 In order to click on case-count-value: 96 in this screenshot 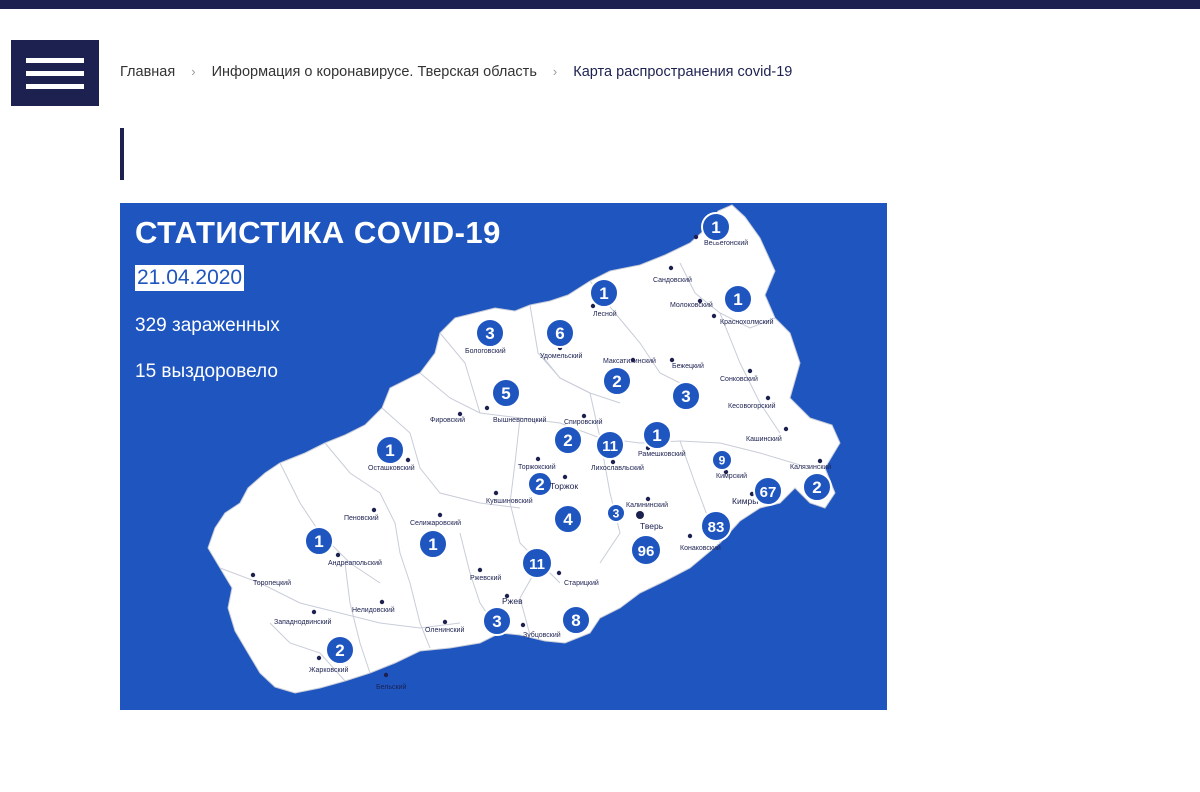, I will do `click(646, 551)`.